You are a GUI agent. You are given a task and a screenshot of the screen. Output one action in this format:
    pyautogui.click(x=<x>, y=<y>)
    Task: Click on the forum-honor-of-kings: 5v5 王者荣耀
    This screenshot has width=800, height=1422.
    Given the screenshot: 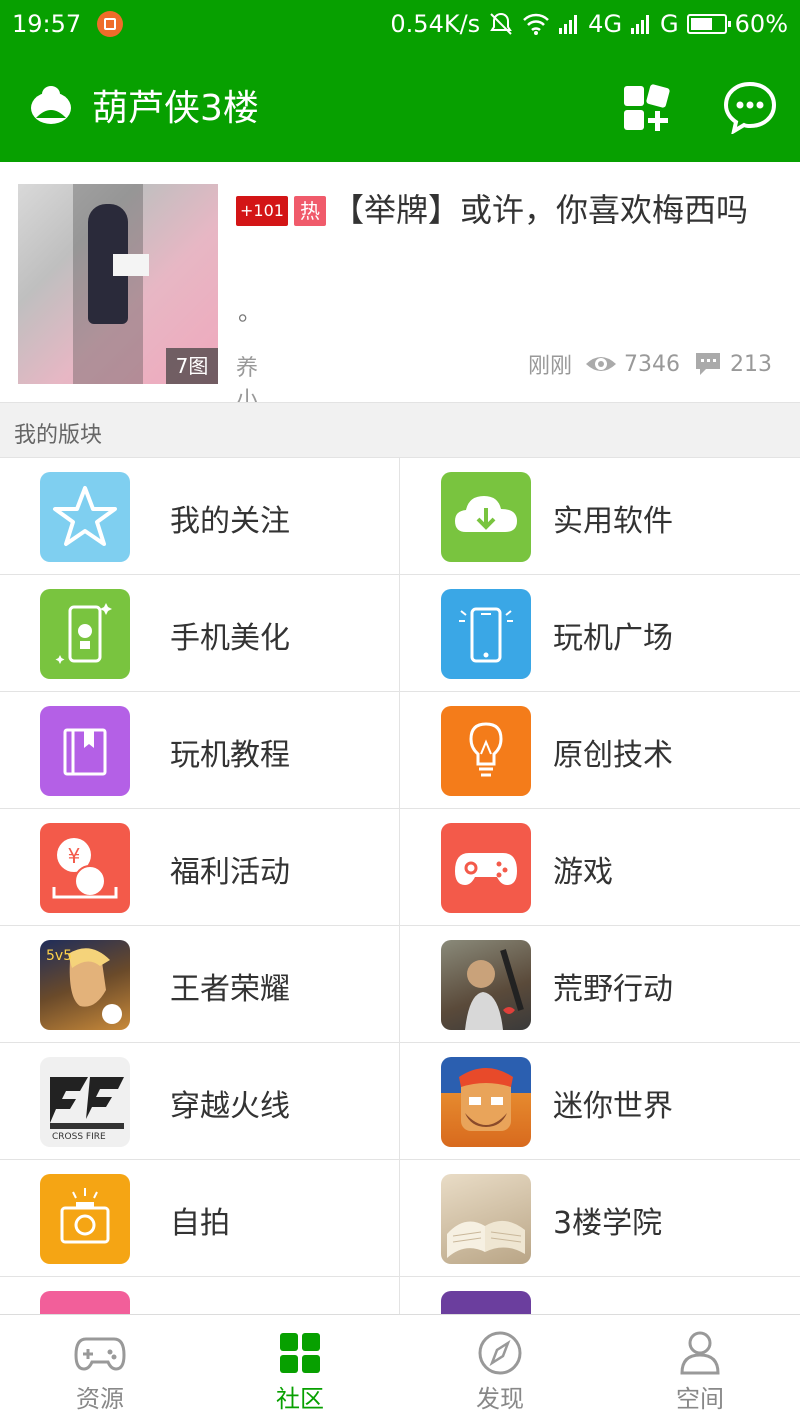 What is the action you would take?
    pyautogui.click(x=200, y=984)
    